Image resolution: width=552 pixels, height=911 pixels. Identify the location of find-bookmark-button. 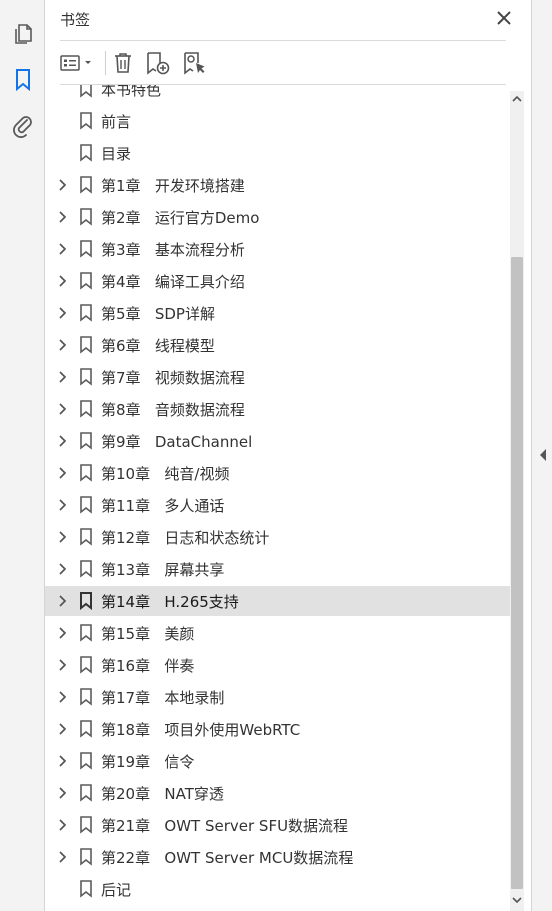
(194, 63).